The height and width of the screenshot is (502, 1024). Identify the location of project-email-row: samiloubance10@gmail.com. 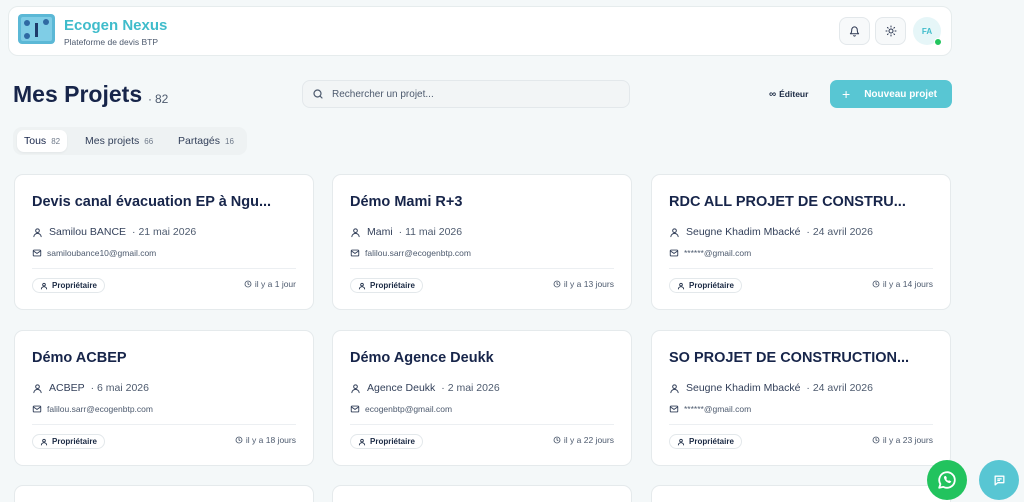
(94, 253).